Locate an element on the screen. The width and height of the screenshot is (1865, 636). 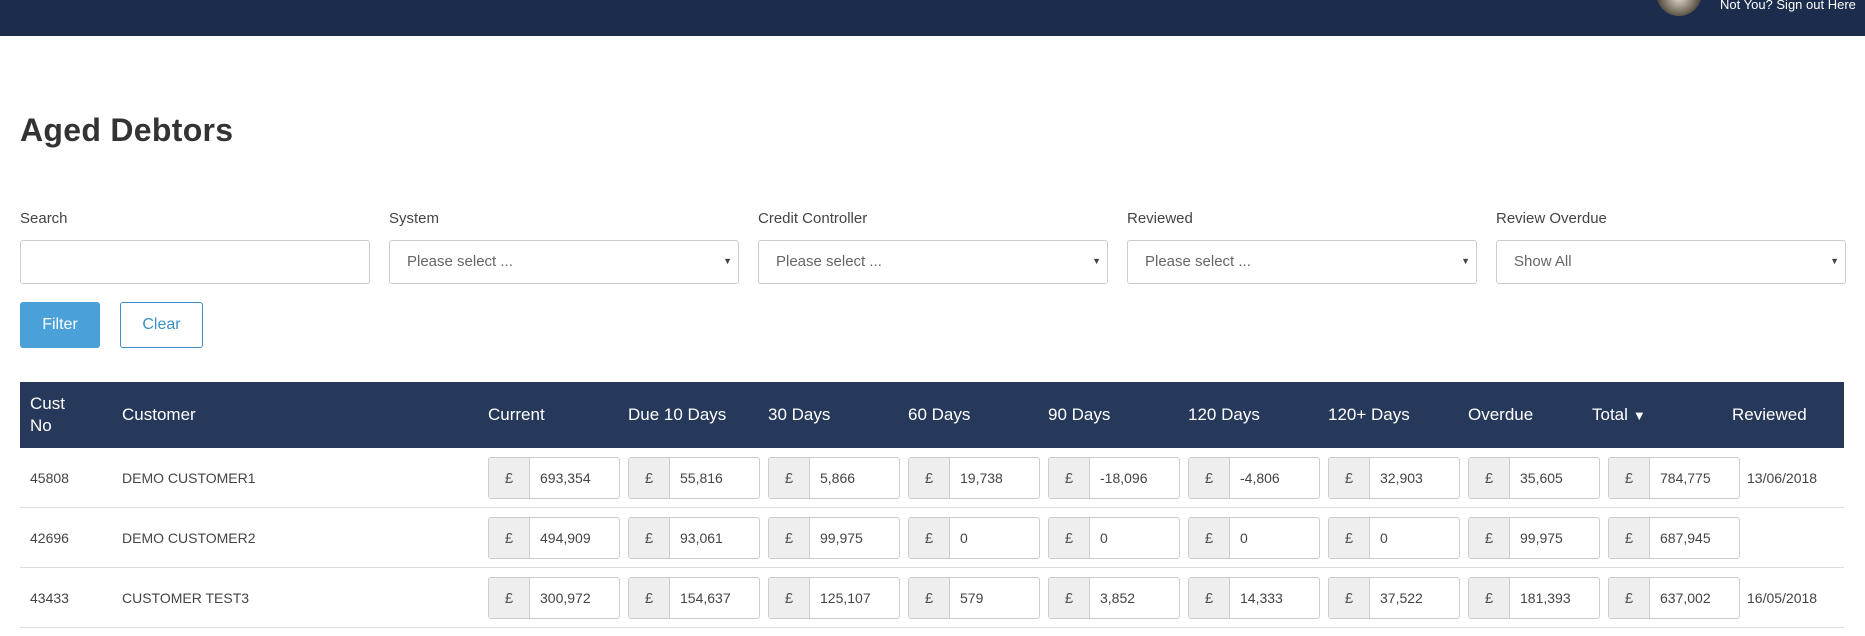
current-amount-field: £494,909 is located at coordinates (554, 538).